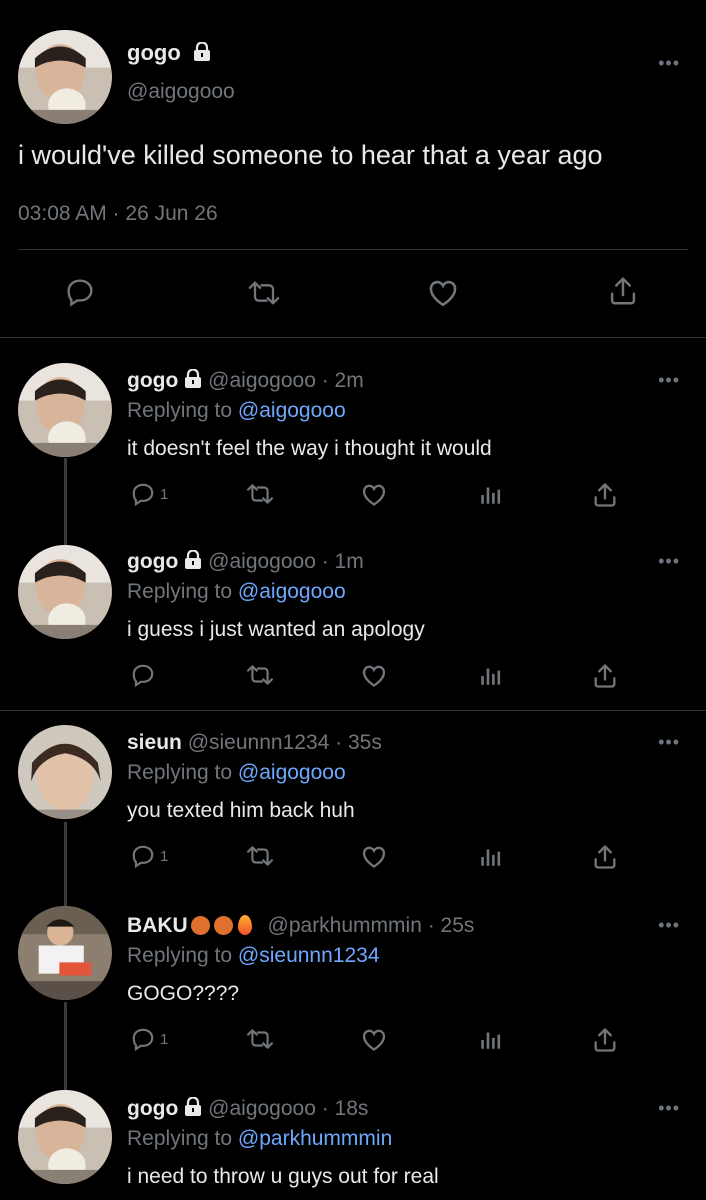 The width and height of the screenshot is (706, 1200). I want to click on replying-to: Replying to @parkhummmin, so click(259, 1139).